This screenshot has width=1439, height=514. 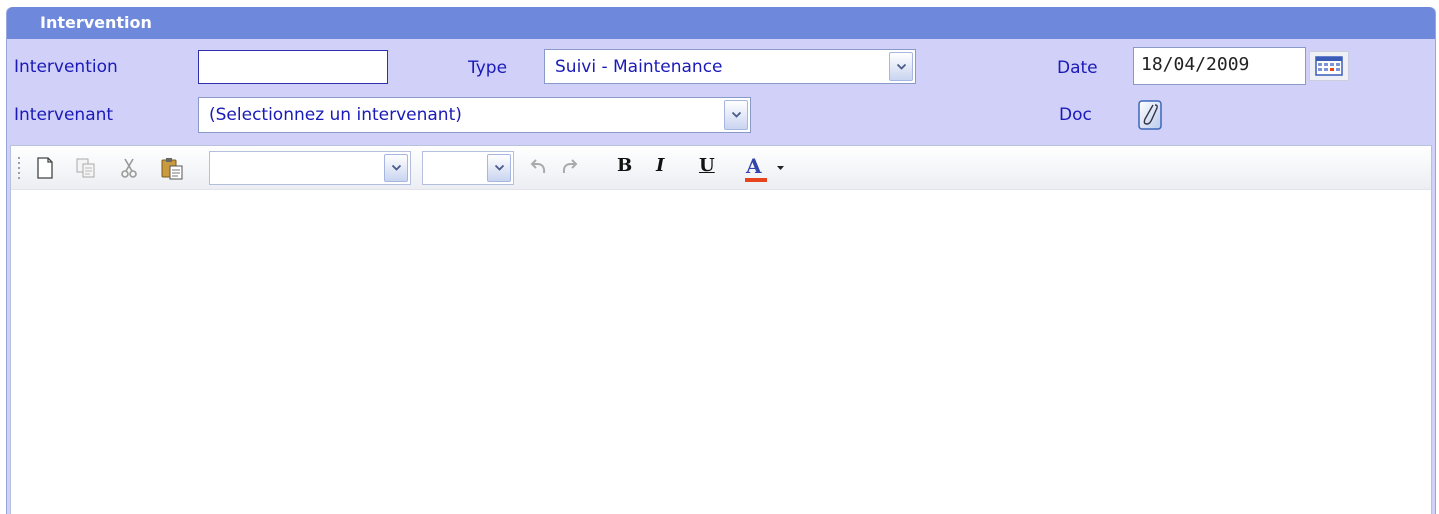 I want to click on paste-button, so click(x=172, y=168).